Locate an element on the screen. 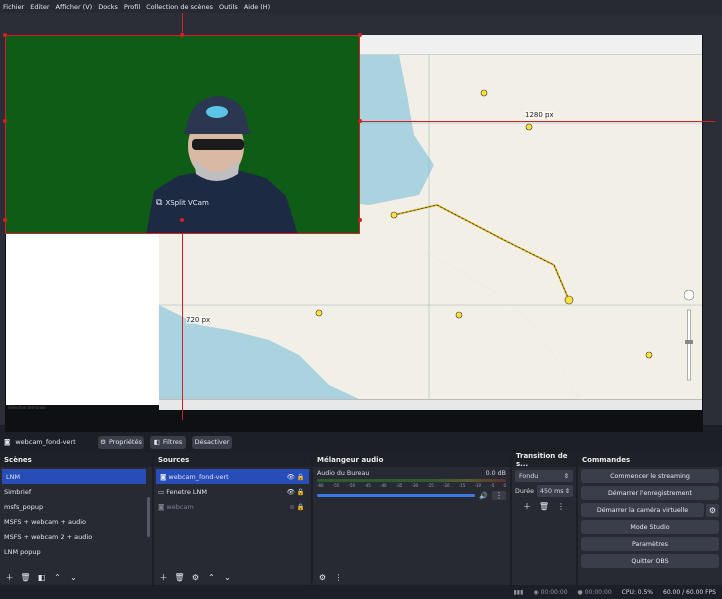 The height and width of the screenshot is (599, 722). map-bottom-scrollbar is located at coordinates (430, 404).